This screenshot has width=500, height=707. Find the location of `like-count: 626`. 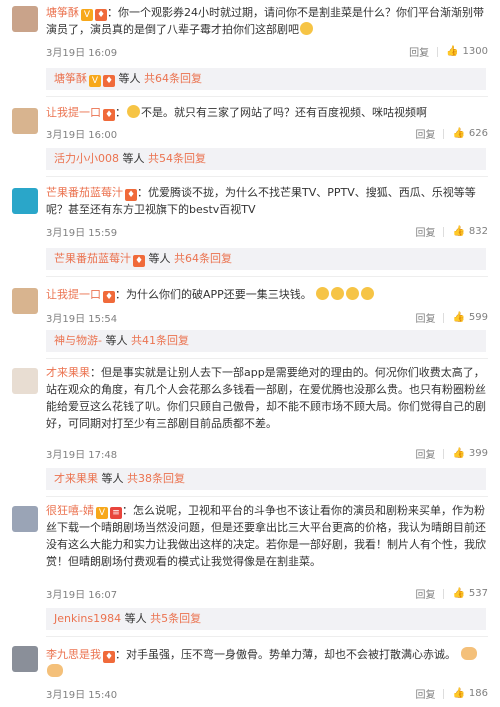

like-count: 626 is located at coordinates (478, 133).